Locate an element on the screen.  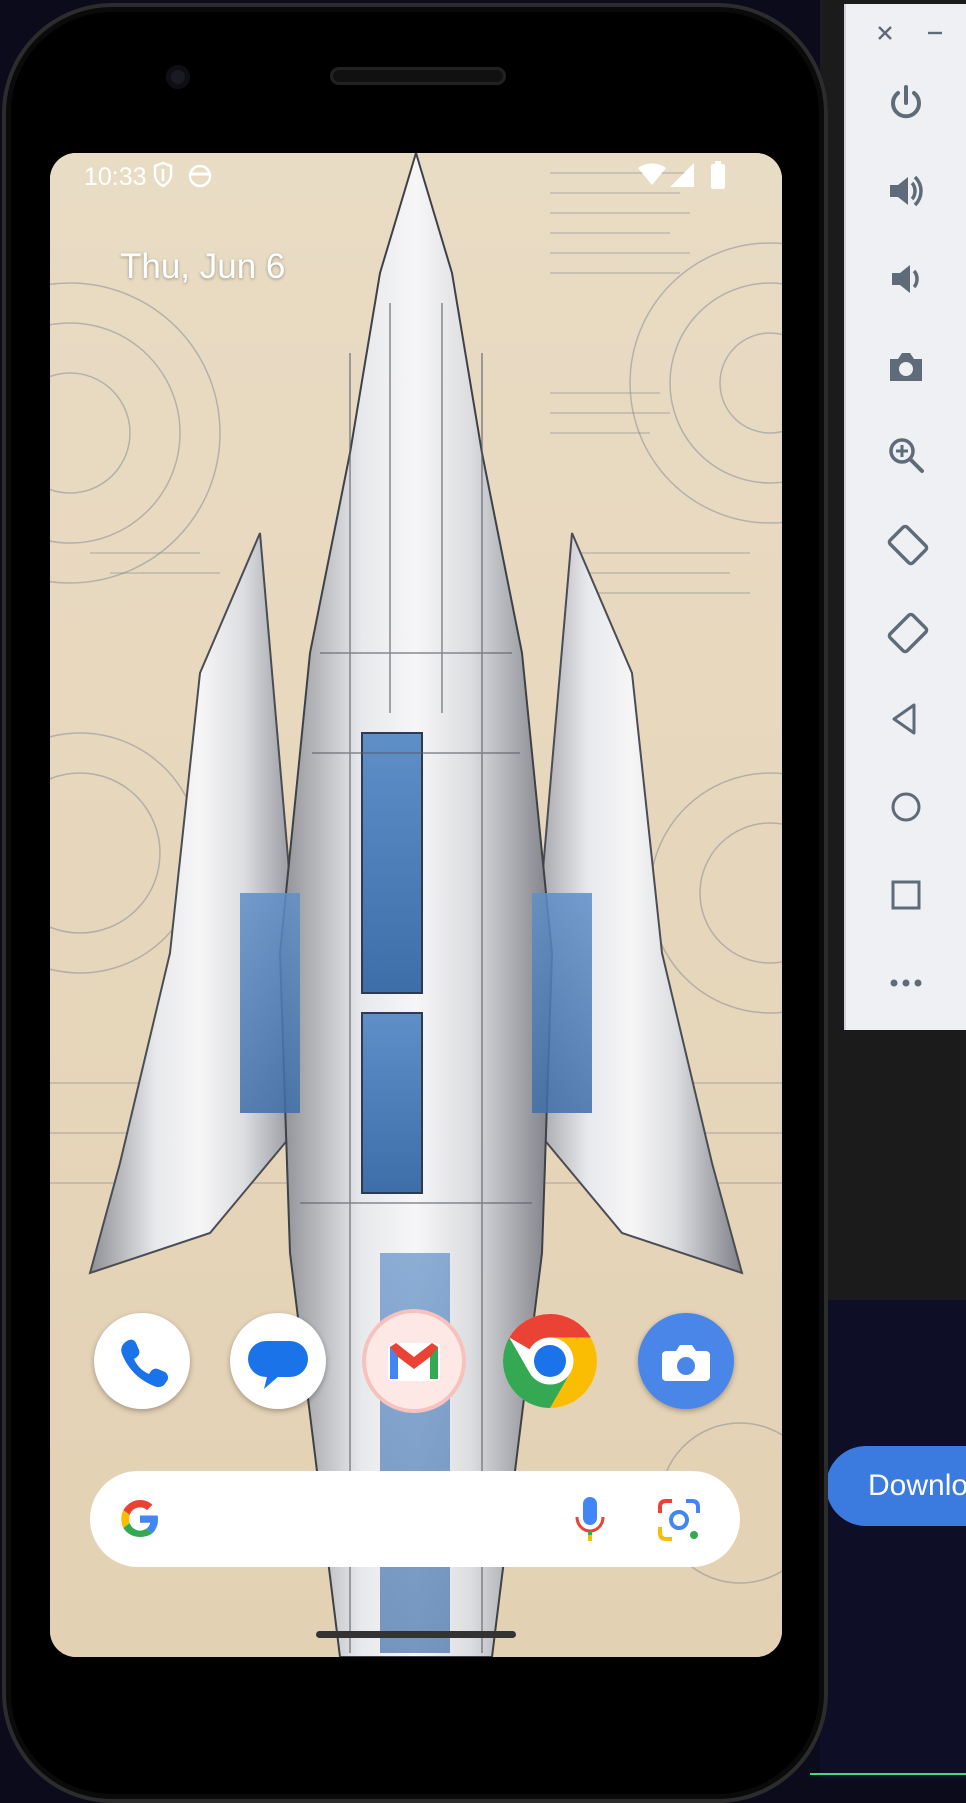
battery-icon is located at coordinates (718, 177).